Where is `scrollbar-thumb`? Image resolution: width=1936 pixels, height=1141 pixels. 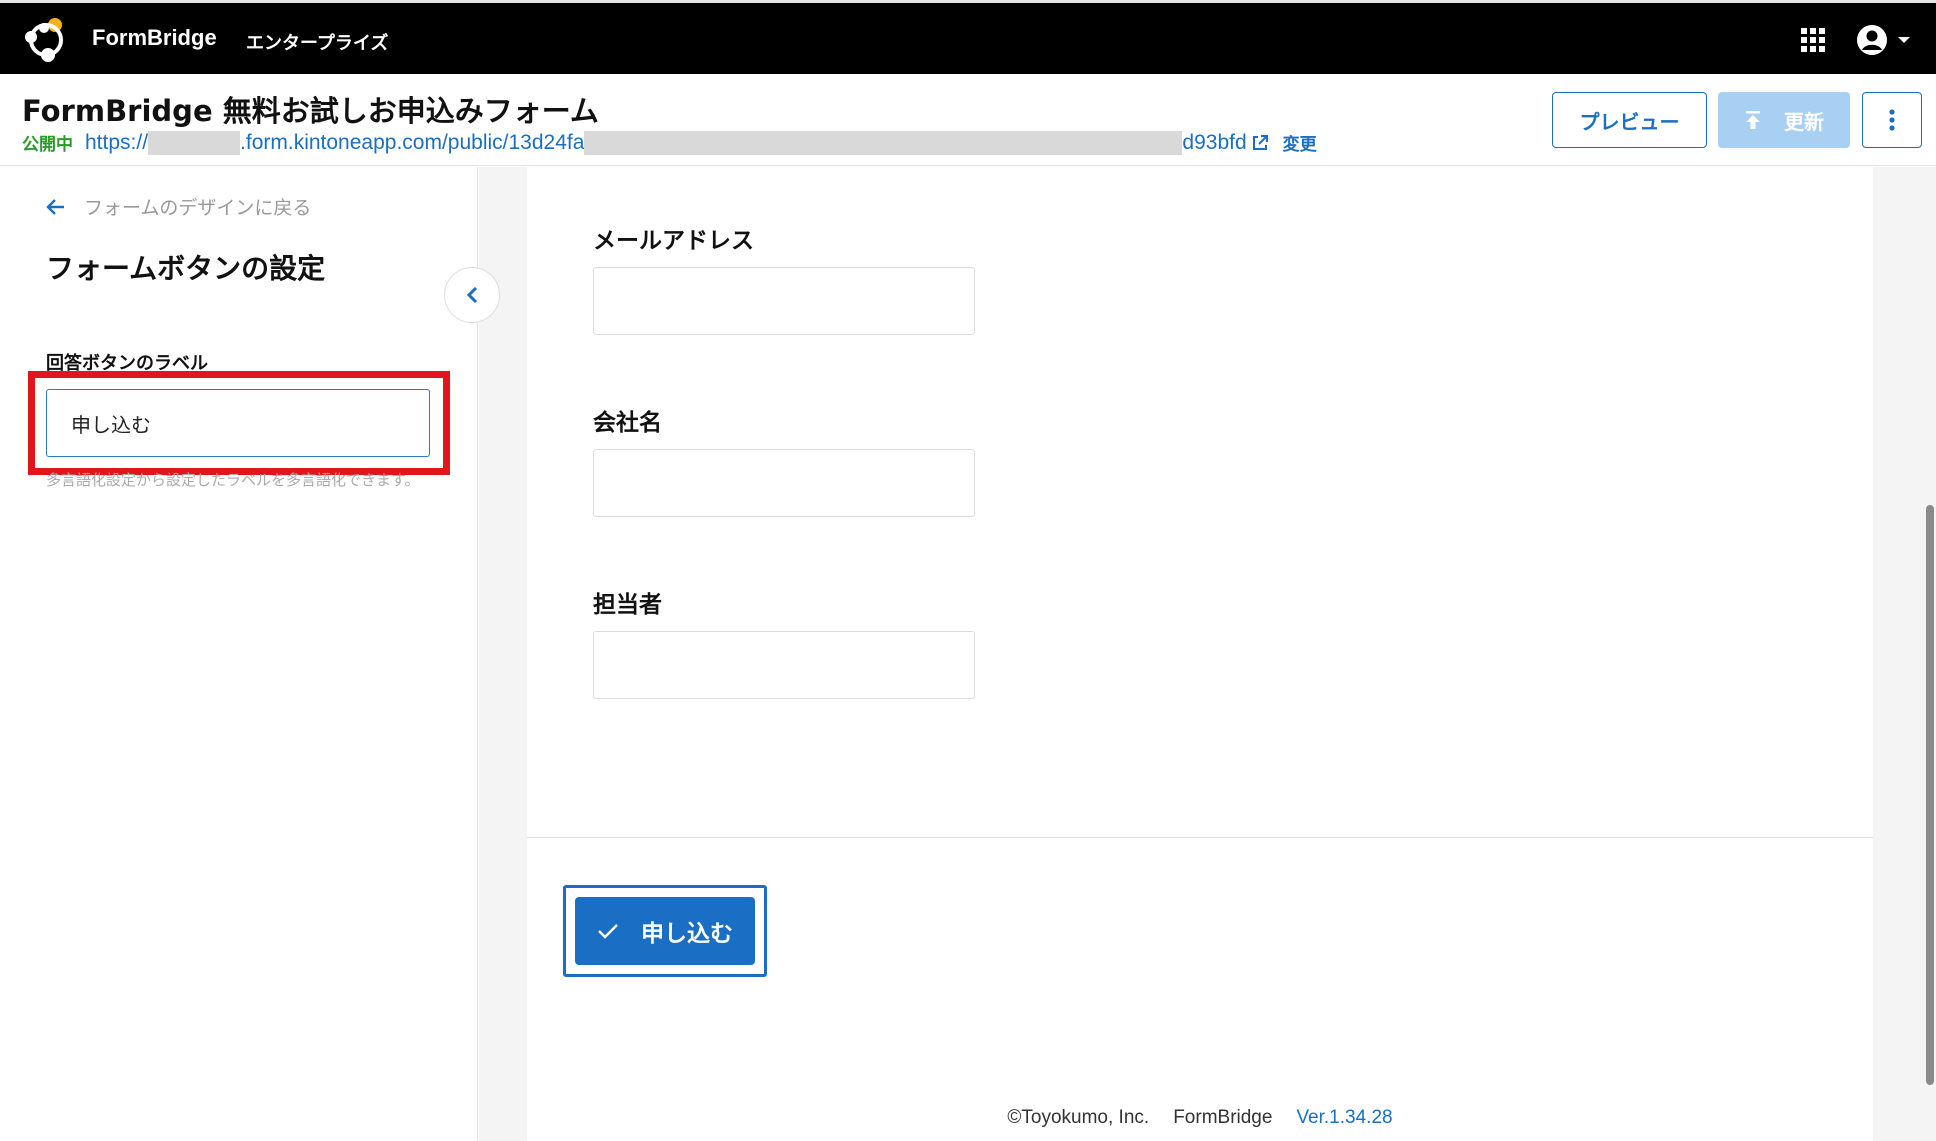 scrollbar-thumb is located at coordinates (1930, 795).